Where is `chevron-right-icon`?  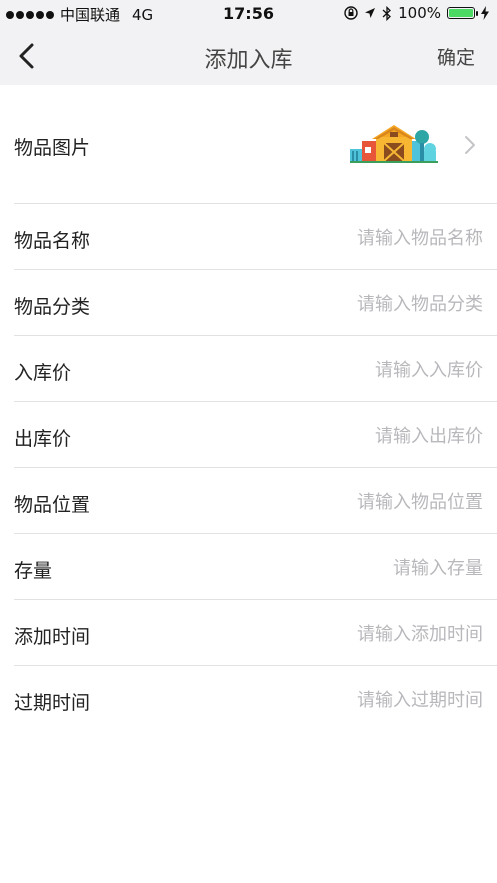
chevron-right-icon is located at coordinates (470, 145).